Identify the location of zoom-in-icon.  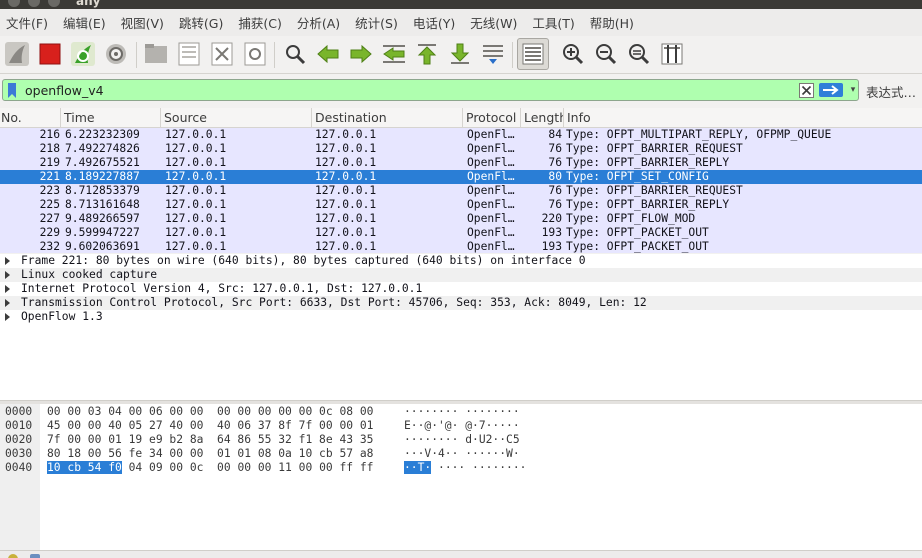
(573, 54).